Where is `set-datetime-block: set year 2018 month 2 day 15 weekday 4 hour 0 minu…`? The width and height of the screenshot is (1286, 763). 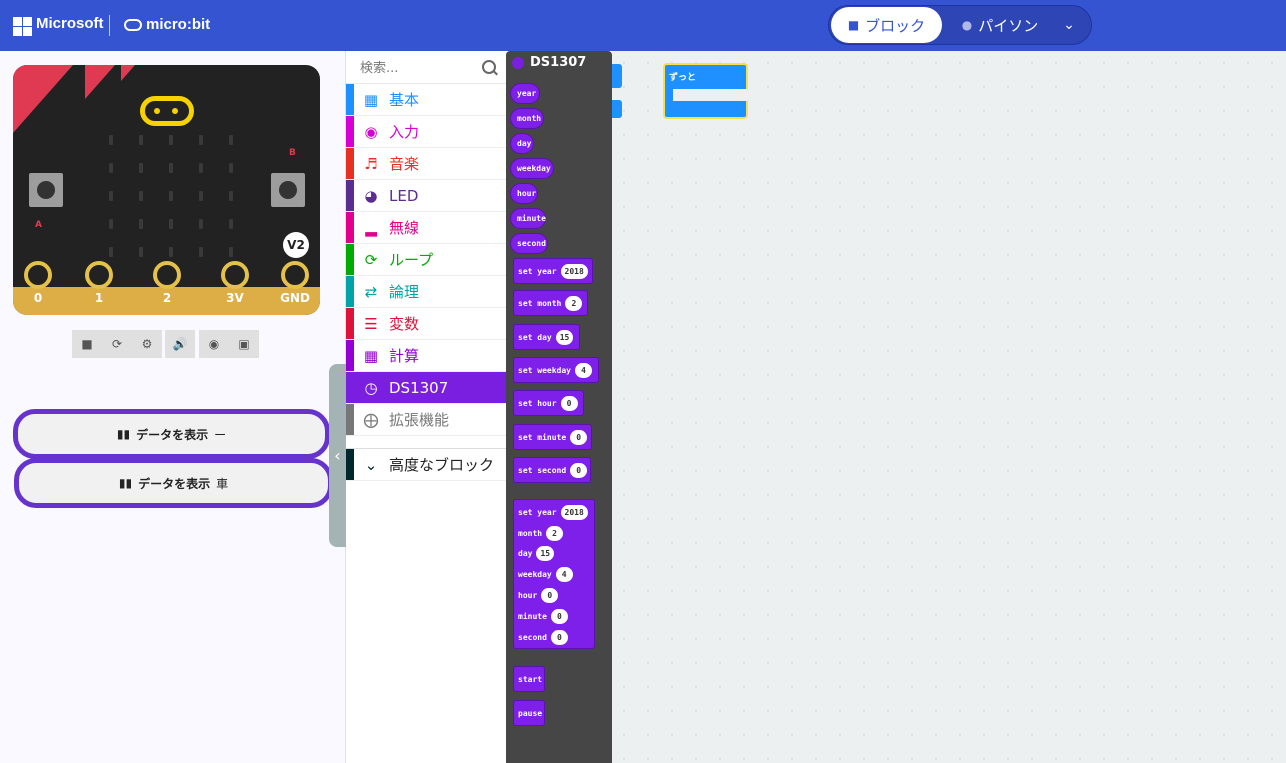 set-datetime-block: set year 2018 month 2 day 15 weekday 4 hour 0 minu… is located at coordinates (554, 574).